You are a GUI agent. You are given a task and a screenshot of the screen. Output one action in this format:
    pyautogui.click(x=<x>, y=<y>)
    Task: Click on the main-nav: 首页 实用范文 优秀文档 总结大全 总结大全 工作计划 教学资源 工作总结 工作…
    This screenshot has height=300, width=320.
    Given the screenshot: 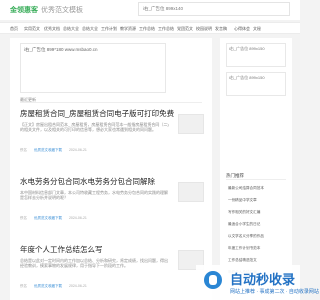 What is the action you would take?
    pyautogui.click(x=150, y=28)
    